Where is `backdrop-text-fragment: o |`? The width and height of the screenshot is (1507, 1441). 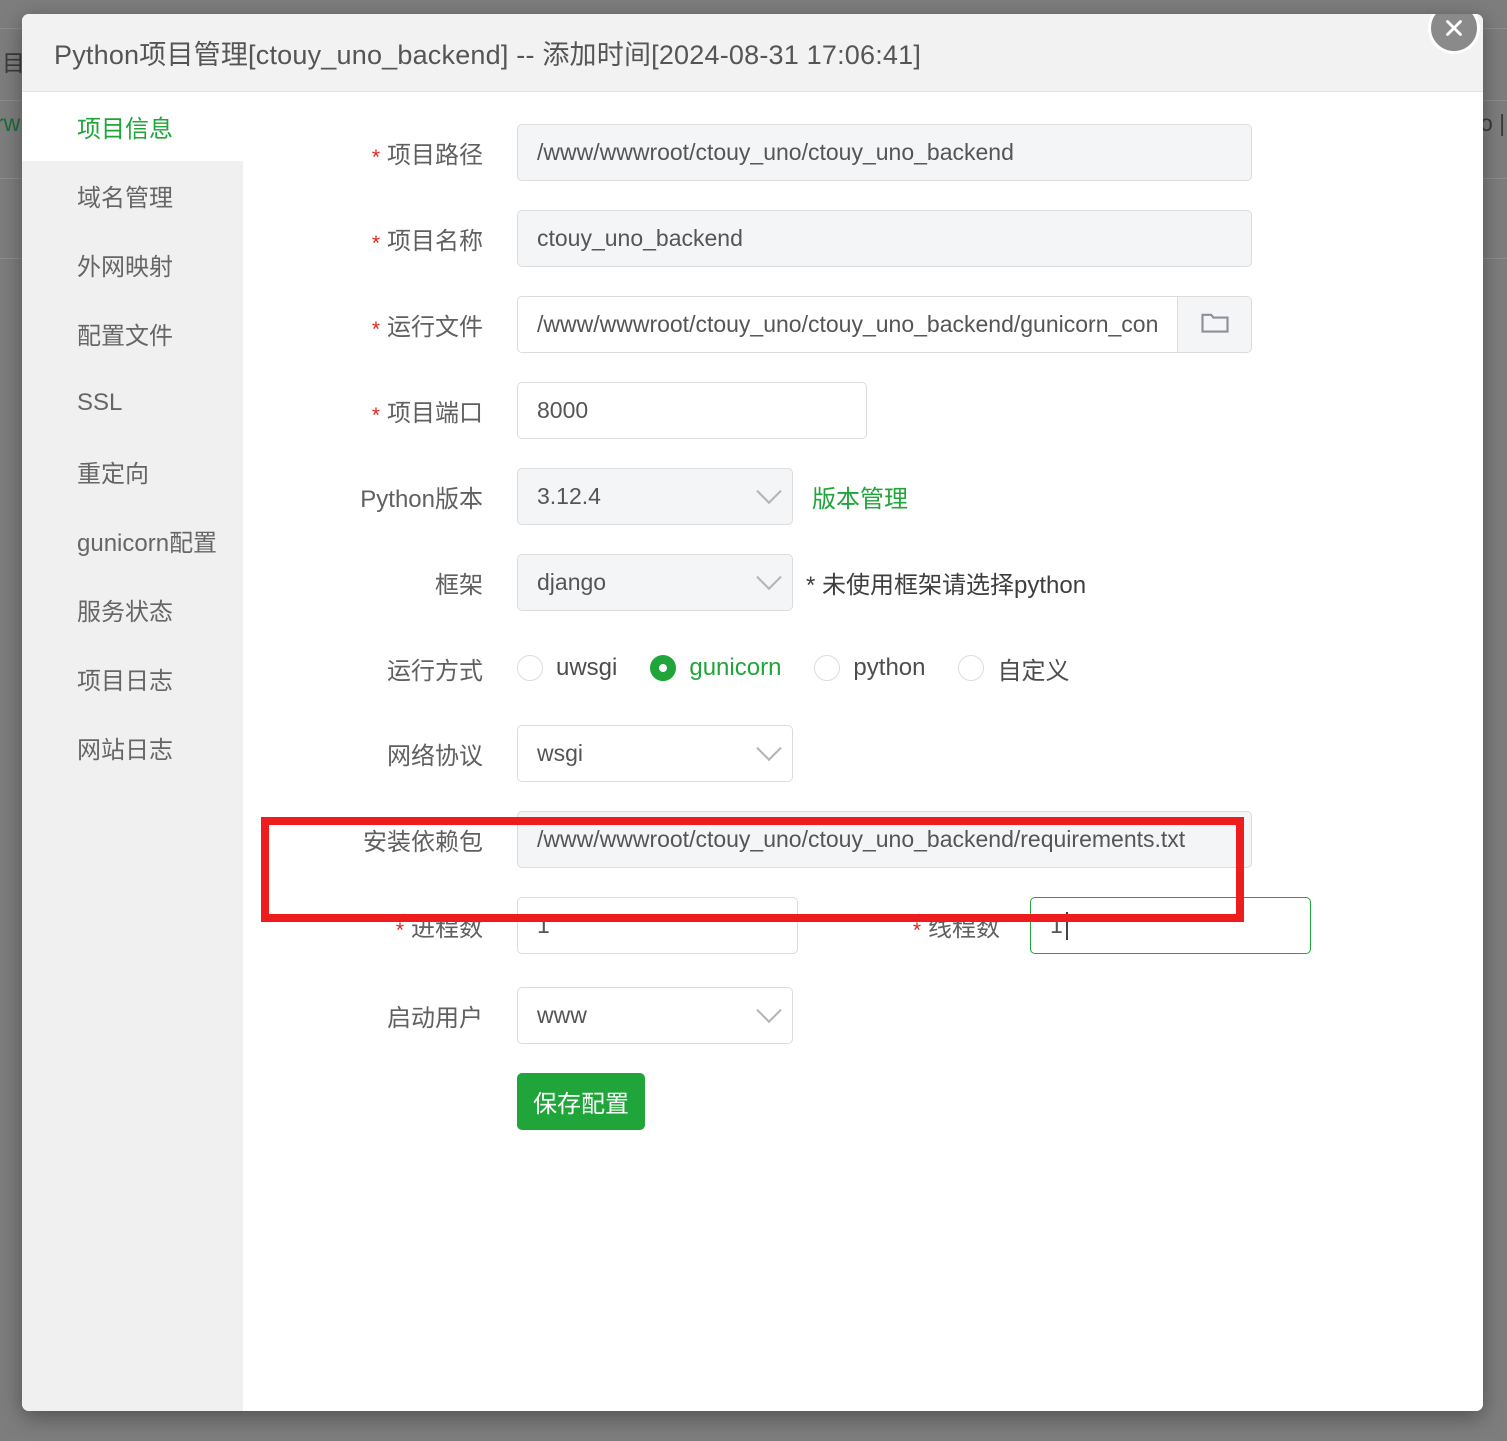
backdrop-text-fragment: o | is located at coordinates (1493, 123).